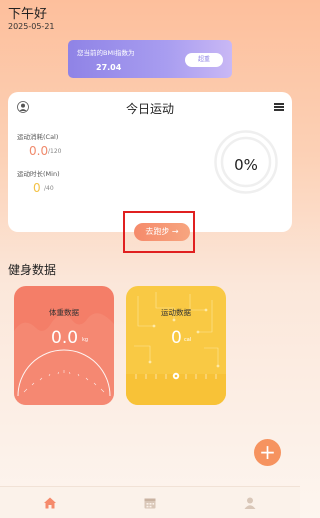 The image size is (320, 518). What do you see at coordinates (65, 338) in the screenshot?
I see `weight-value: 0.0` at bounding box center [65, 338].